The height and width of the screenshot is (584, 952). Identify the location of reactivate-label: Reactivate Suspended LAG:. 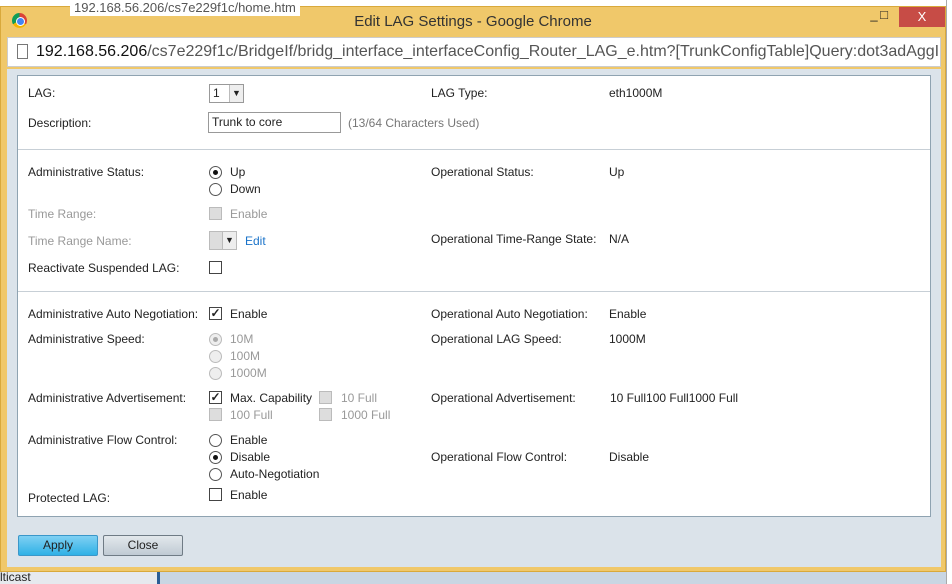
(104, 268).